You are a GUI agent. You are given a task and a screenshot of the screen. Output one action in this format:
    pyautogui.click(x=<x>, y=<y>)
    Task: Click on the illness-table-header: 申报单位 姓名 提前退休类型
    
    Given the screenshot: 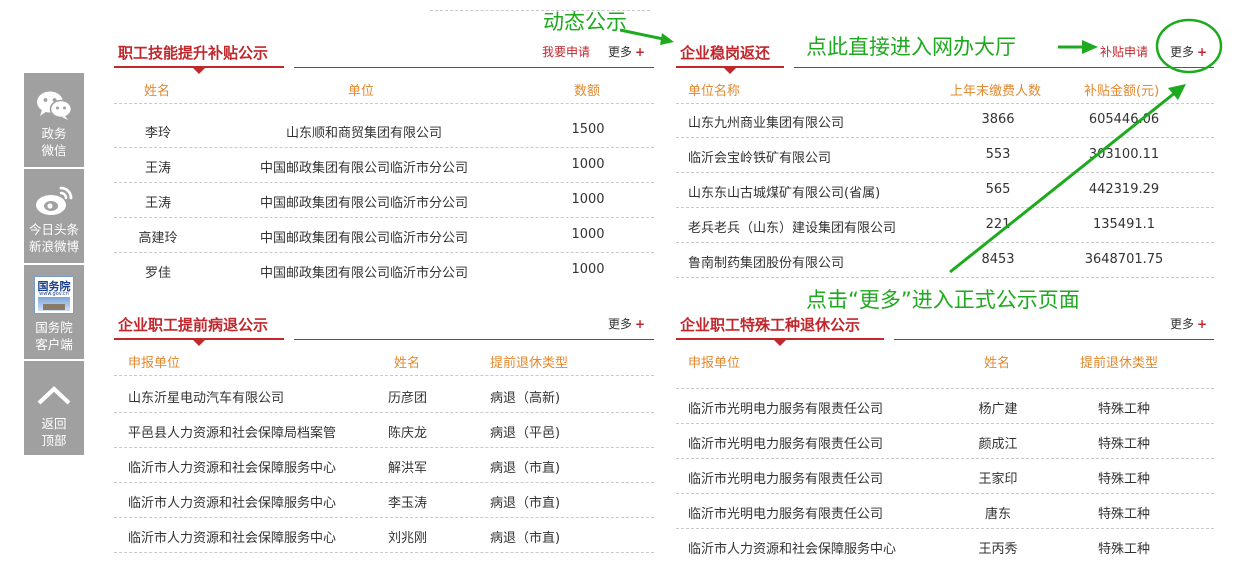 What is the action you would take?
    pyautogui.click(x=384, y=362)
    